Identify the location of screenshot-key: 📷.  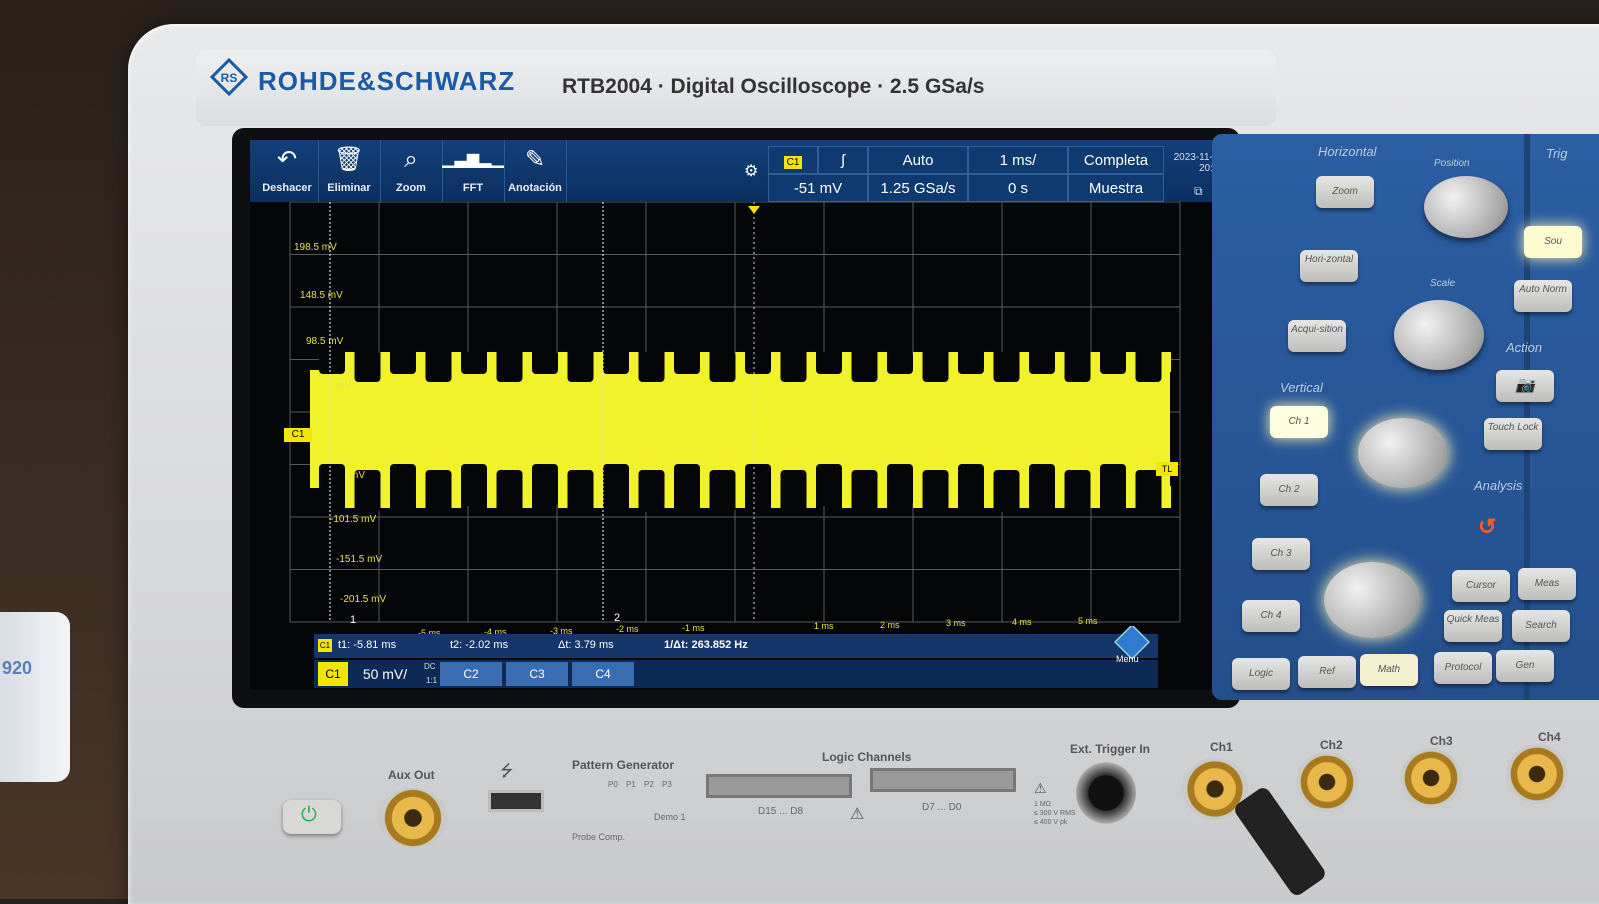
(1525, 386).